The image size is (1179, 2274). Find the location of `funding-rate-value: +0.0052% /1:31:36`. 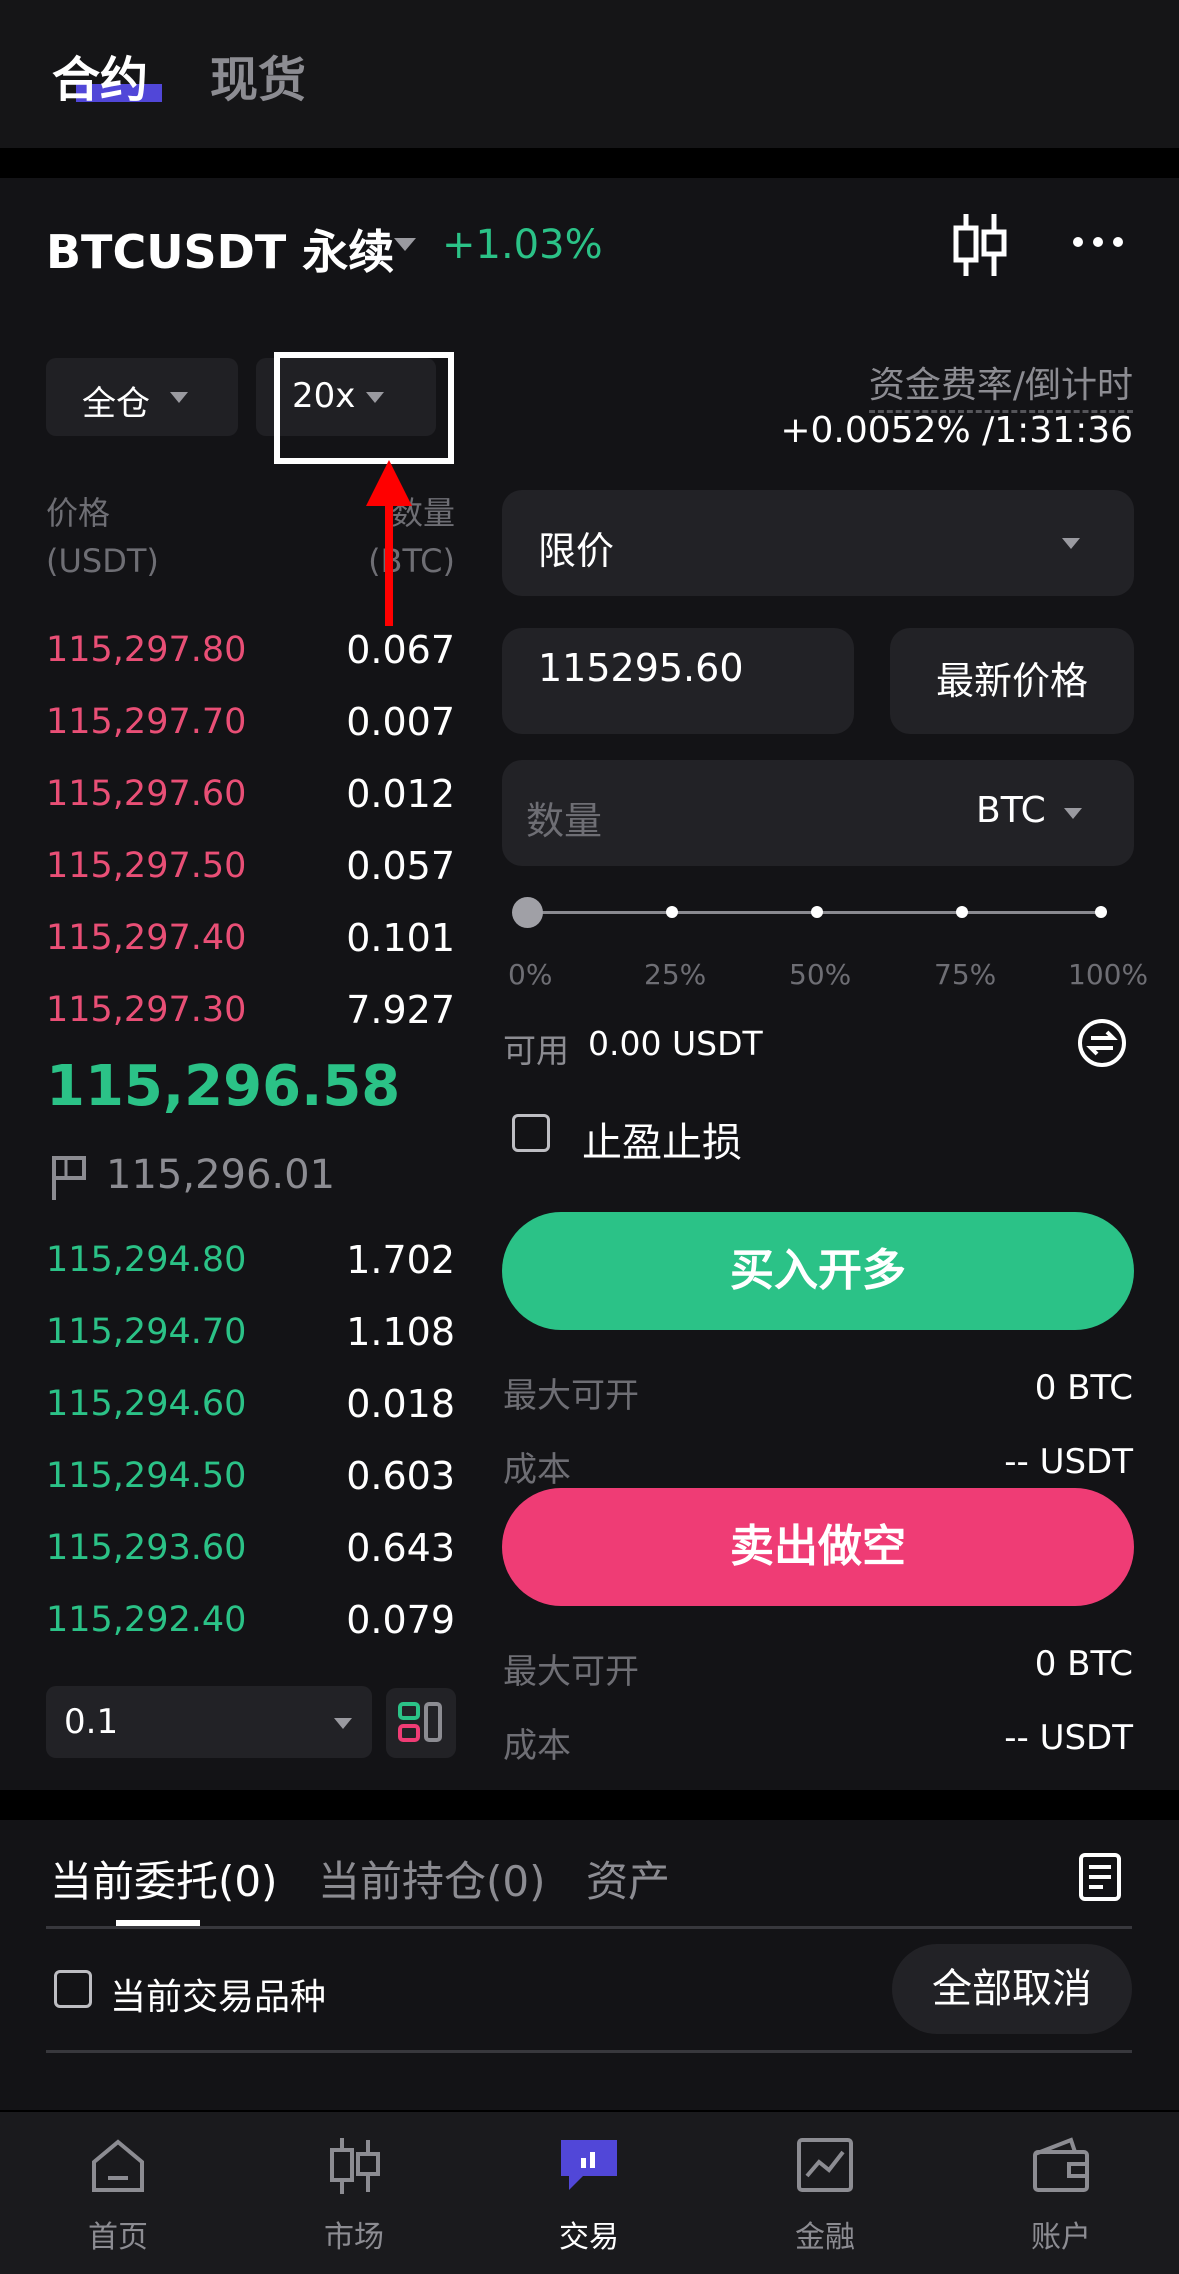

funding-rate-value: +0.0052% /1:31:36 is located at coordinates (956, 430).